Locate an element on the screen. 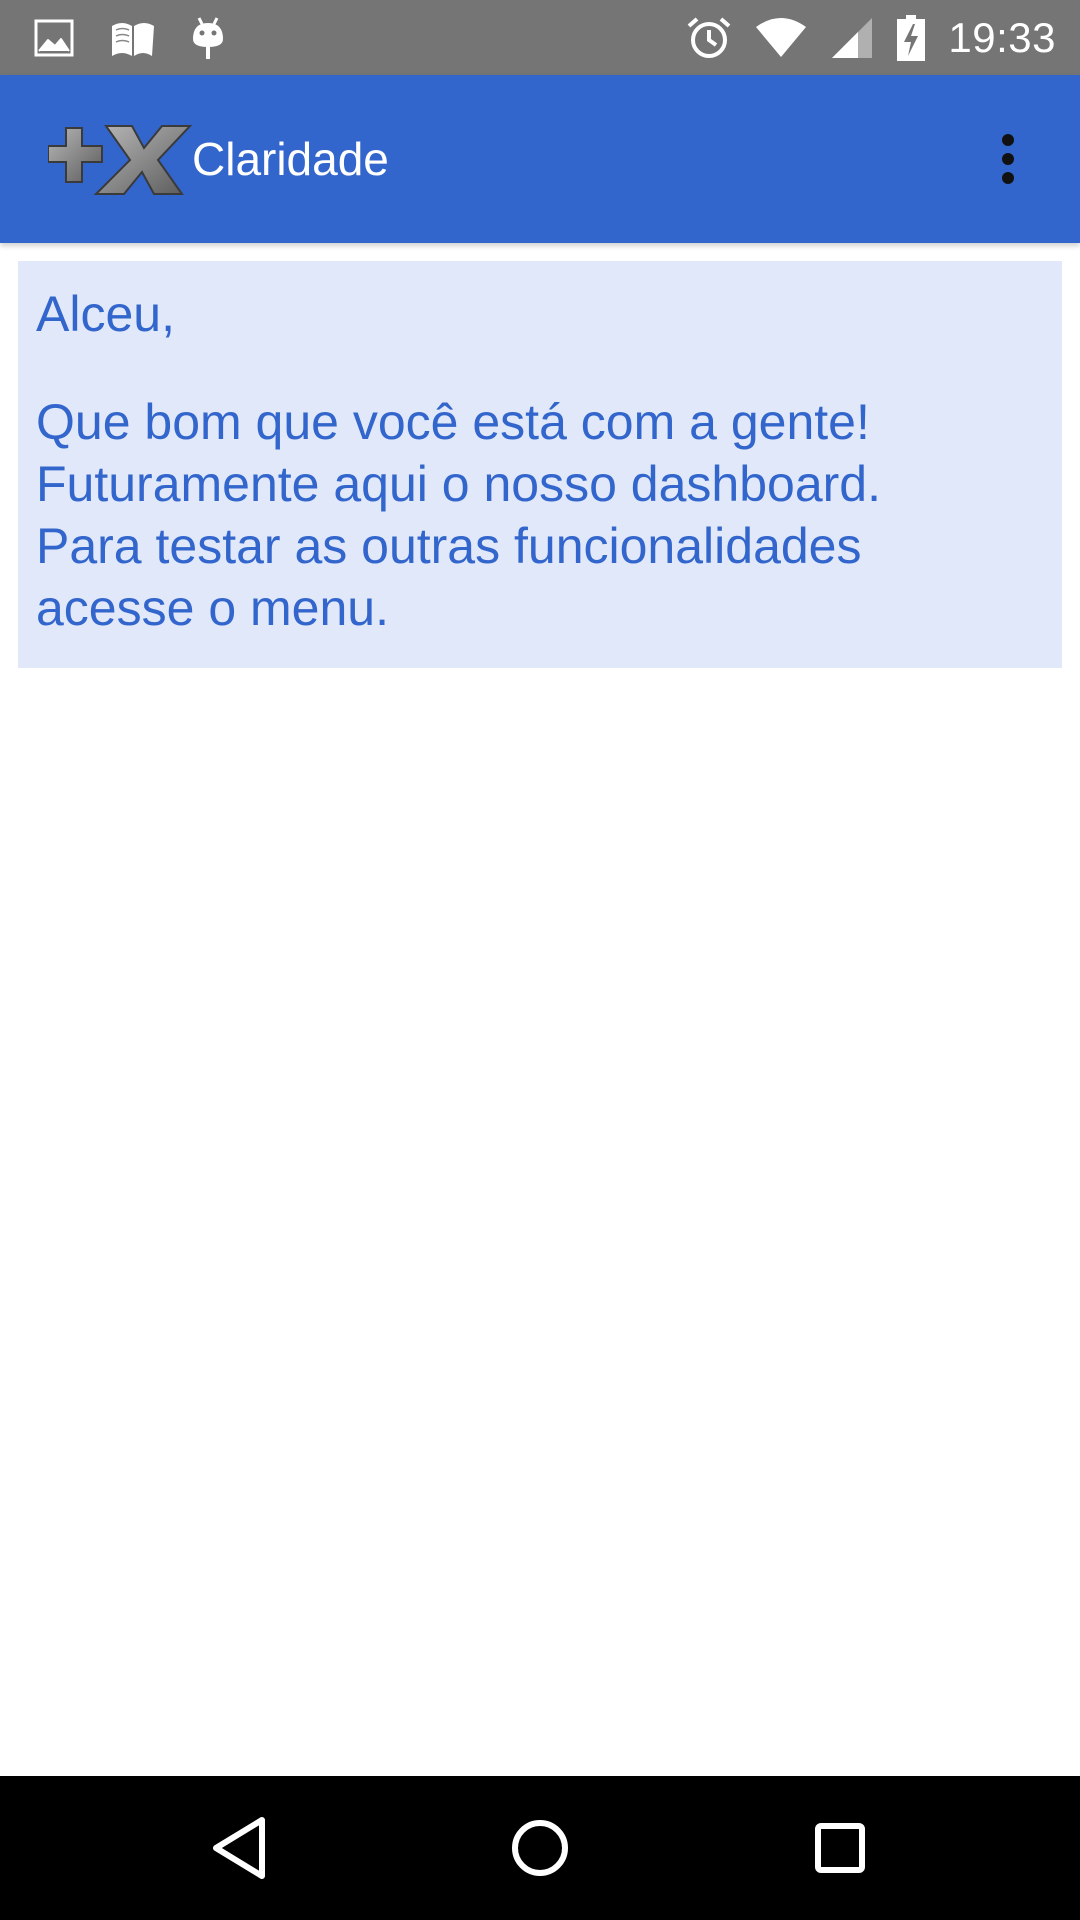 The image size is (1080, 1920). home-button is located at coordinates (540, 1848).